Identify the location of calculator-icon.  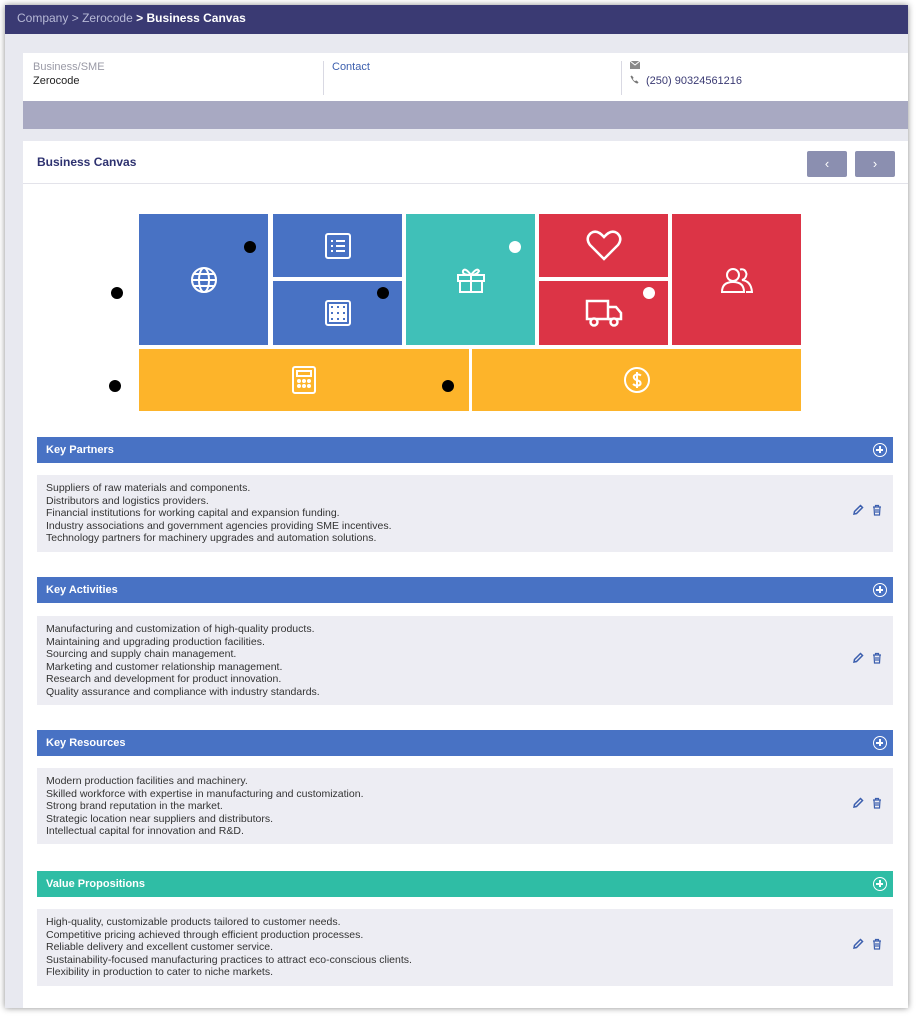
(304, 380).